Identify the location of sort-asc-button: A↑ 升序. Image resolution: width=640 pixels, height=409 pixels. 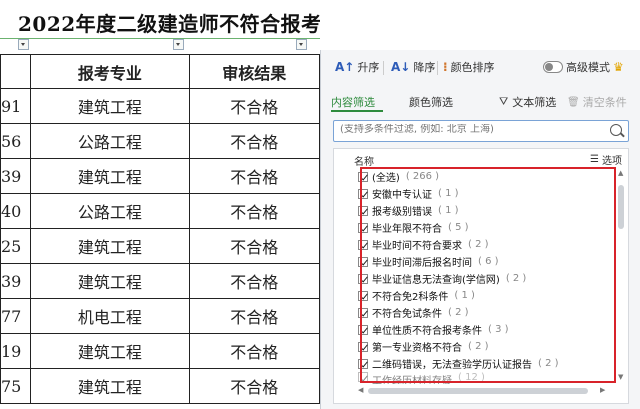
(357, 67).